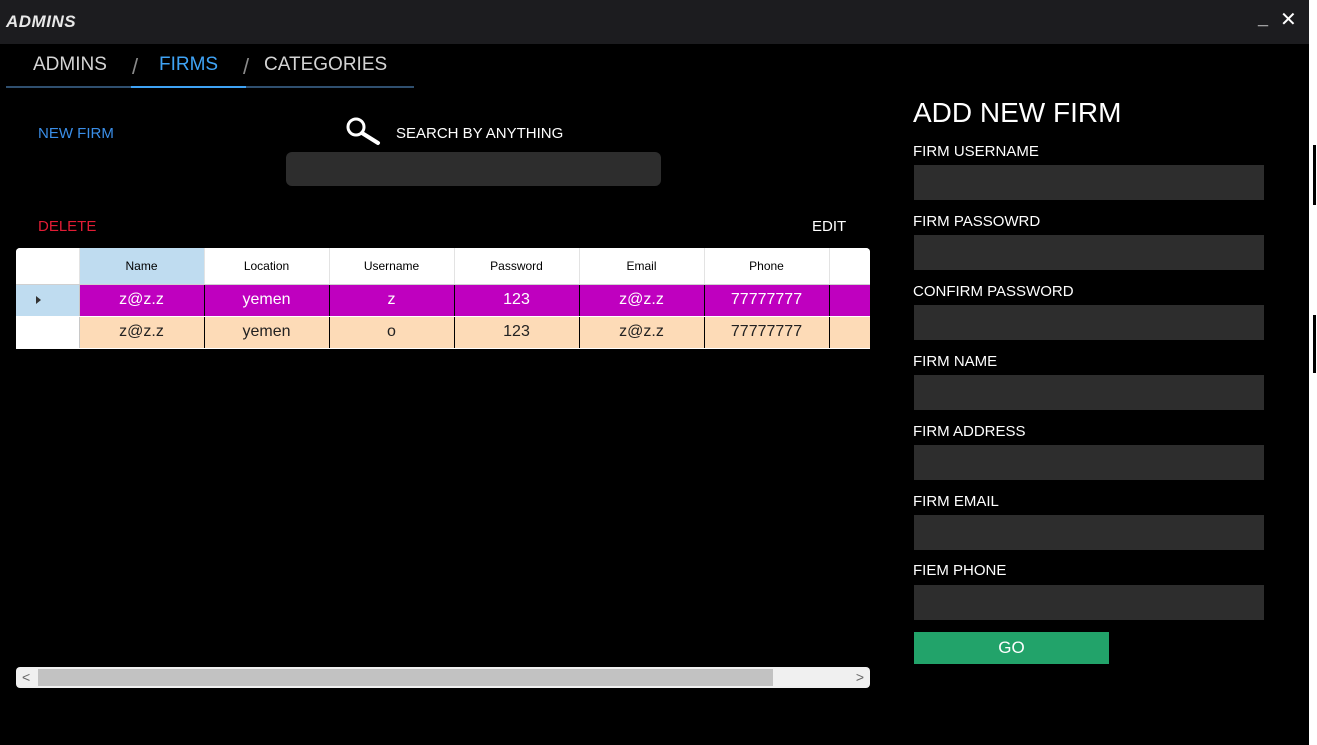 The height and width of the screenshot is (745, 1317). Describe the element at coordinates (188, 71) in the screenshot. I see `tab-firms: FIRMS` at that location.